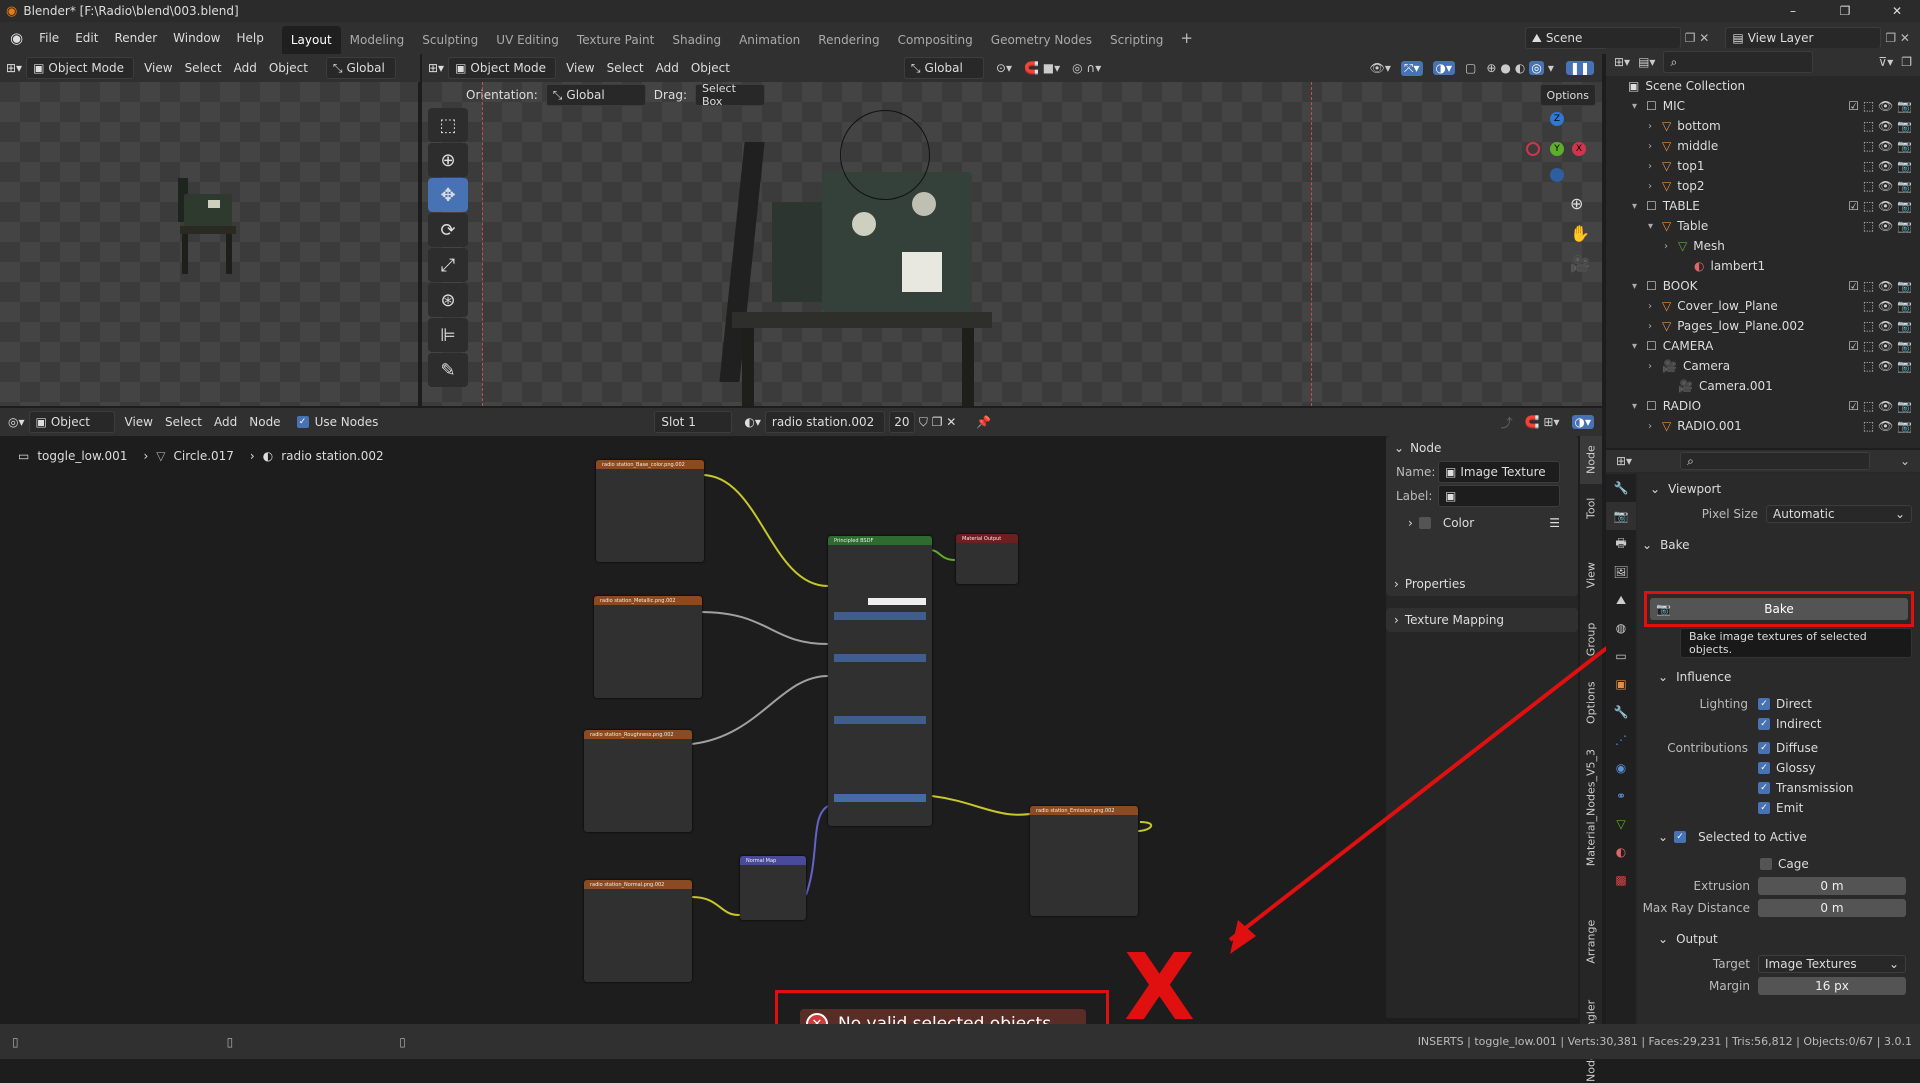  What do you see at coordinates (1764, 704) in the screenshot?
I see `direct-checkbox: ✓` at bounding box center [1764, 704].